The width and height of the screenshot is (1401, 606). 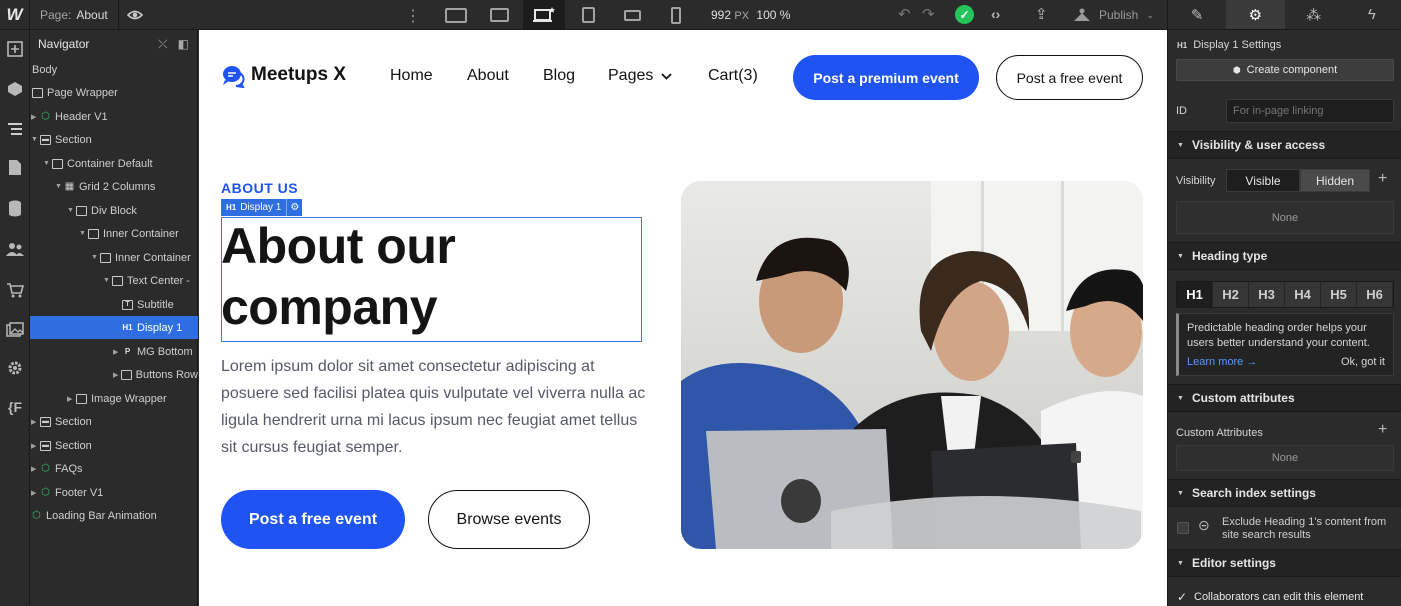 What do you see at coordinates (114, 492) in the screenshot?
I see `tree-item-footer-v1: ▶ ⬡ Footer V1` at bounding box center [114, 492].